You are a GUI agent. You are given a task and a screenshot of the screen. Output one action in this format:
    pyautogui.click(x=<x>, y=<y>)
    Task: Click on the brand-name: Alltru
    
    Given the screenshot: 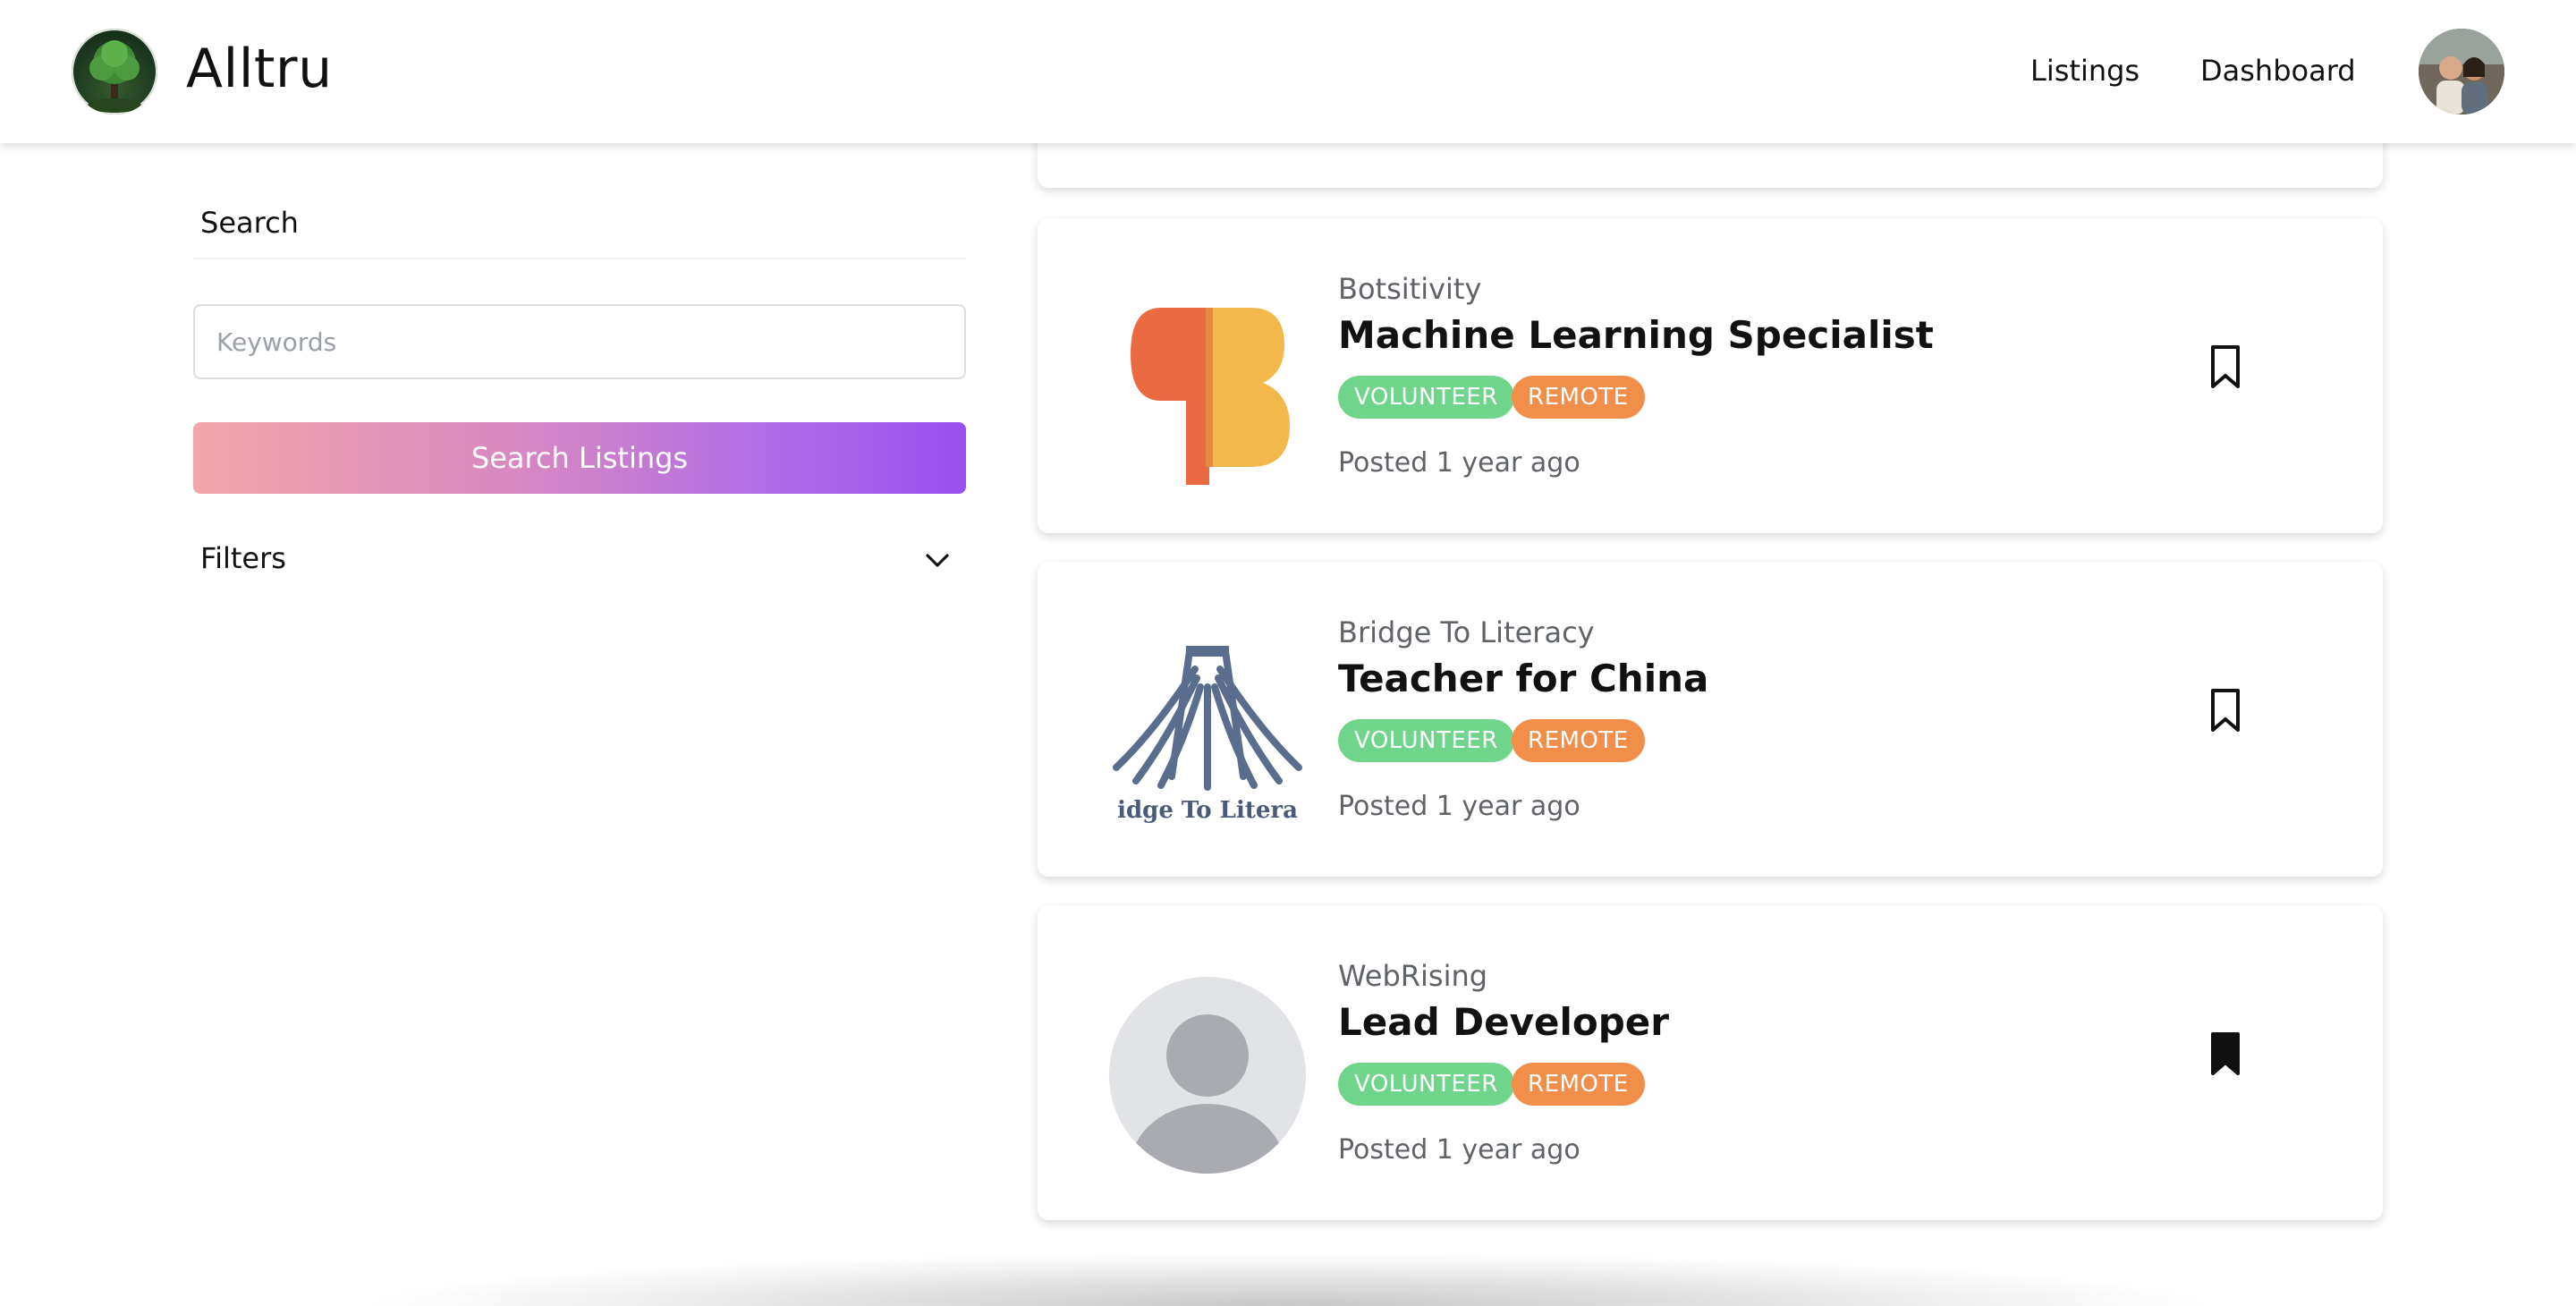 What is the action you would take?
    pyautogui.click(x=259, y=69)
    